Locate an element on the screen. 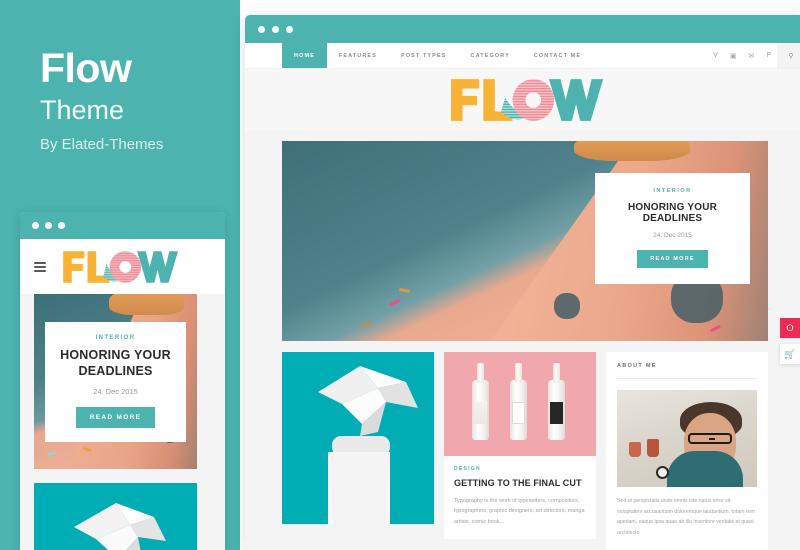 Image resolution: width=800 pixels, height=550 pixels. bottle-2-label is located at coordinates (518, 413).